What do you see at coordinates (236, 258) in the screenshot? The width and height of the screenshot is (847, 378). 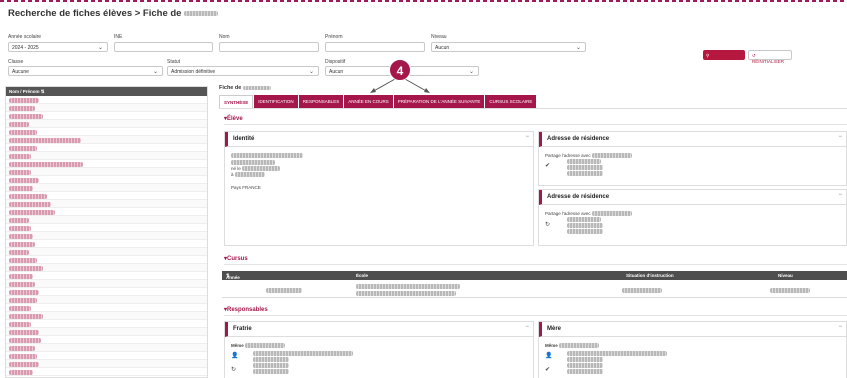 I see `section-cursus: ▾Cursus` at bounding box center [236, 258].